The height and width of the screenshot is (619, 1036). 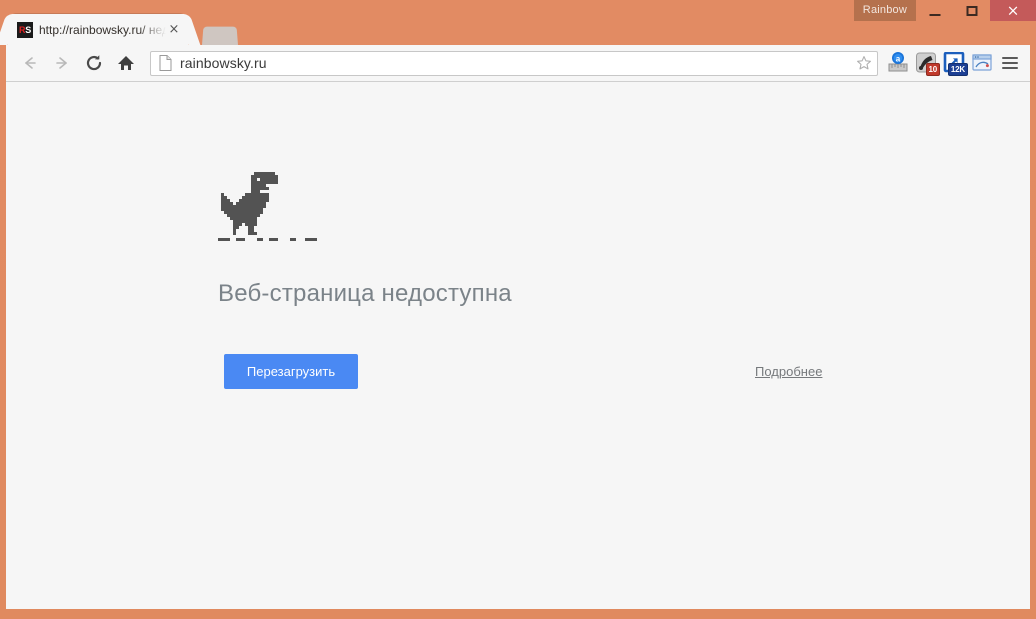 I want to click on address-bar: rainbowsky.ru, so click(x=514, y=63).